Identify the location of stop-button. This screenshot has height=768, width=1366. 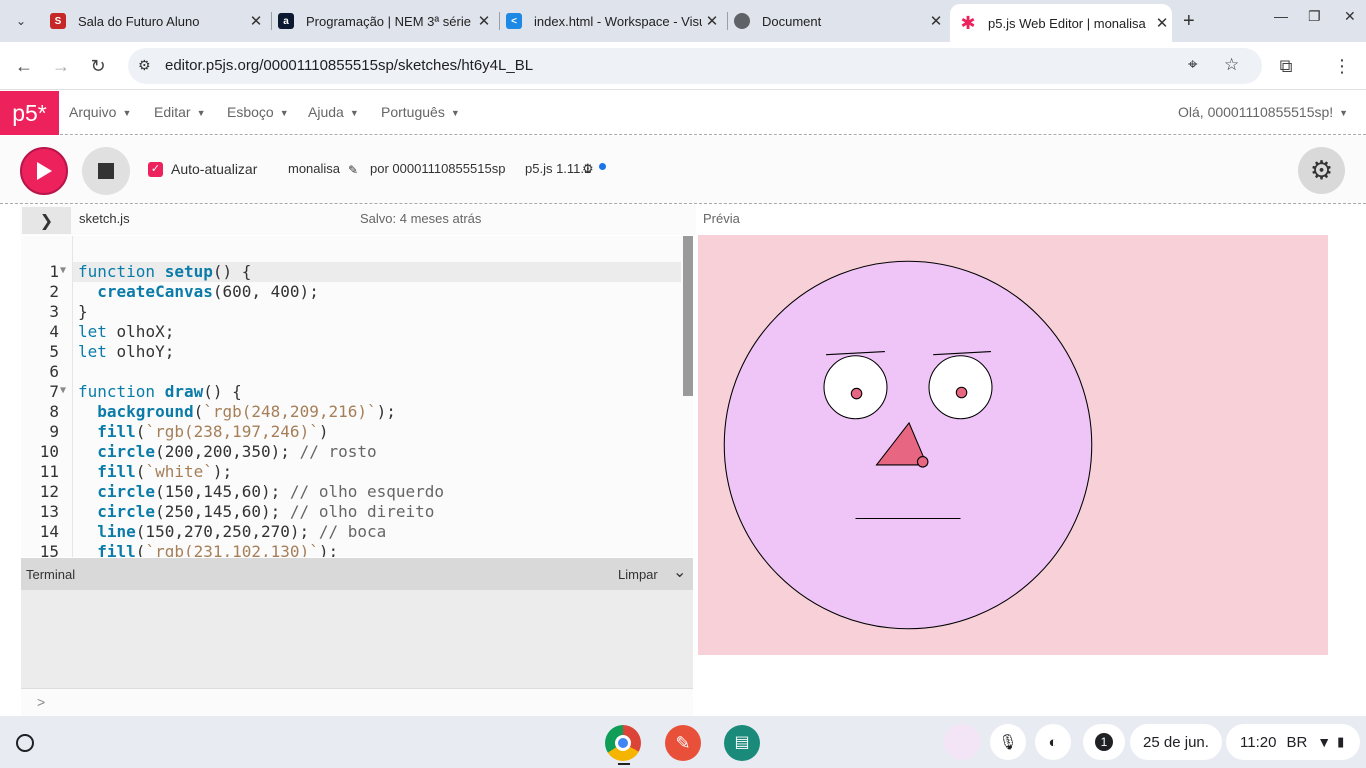
(106, 171).